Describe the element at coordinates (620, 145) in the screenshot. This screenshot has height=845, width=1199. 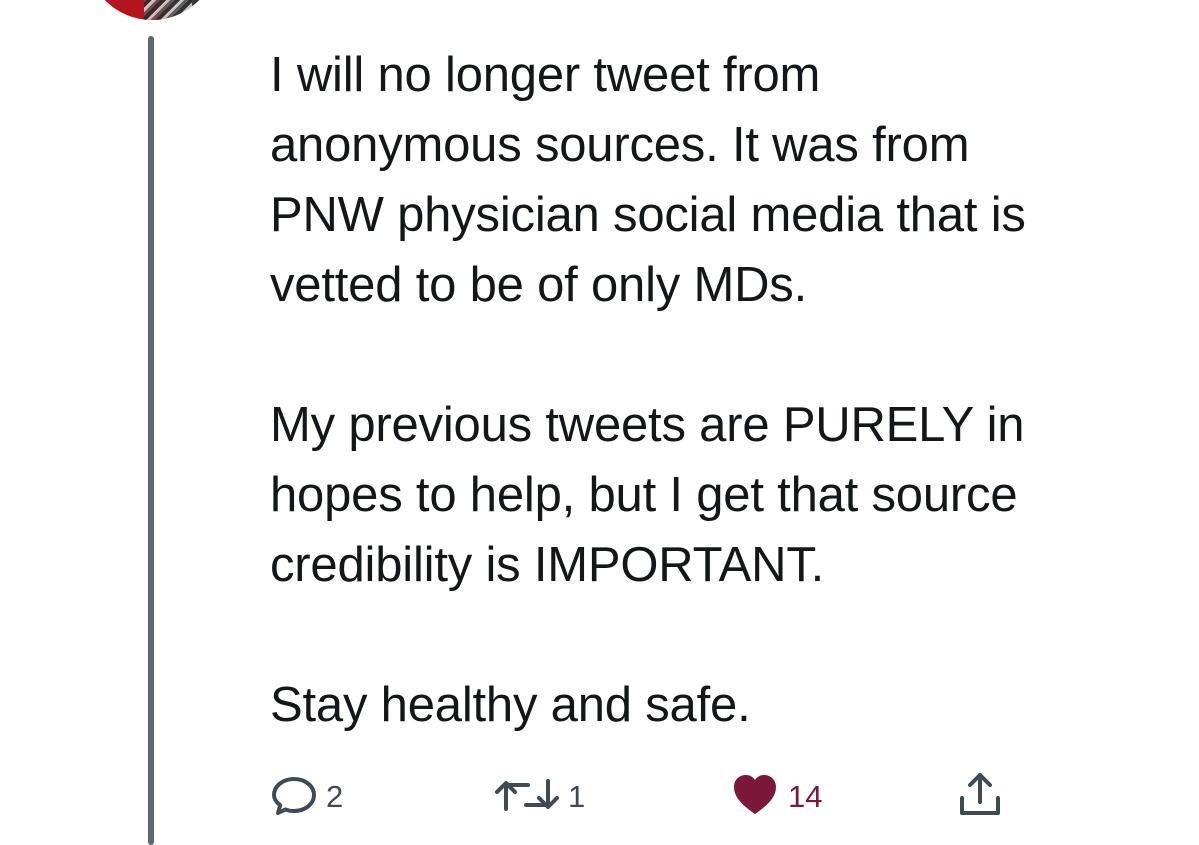
I see `text-line: anonymous sources. It was from` at that location.